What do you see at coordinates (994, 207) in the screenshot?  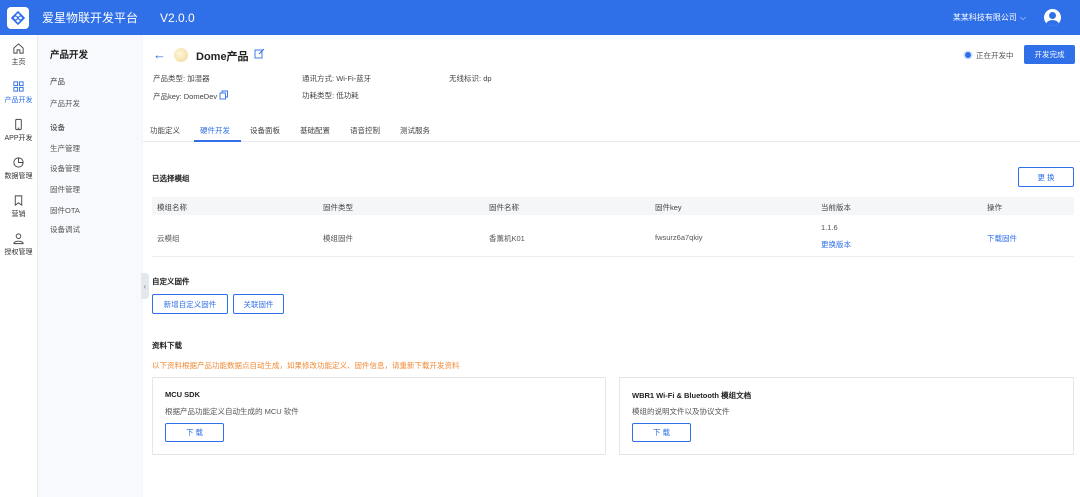 I see `column-header: 操作` at bounding box center [994, 207].